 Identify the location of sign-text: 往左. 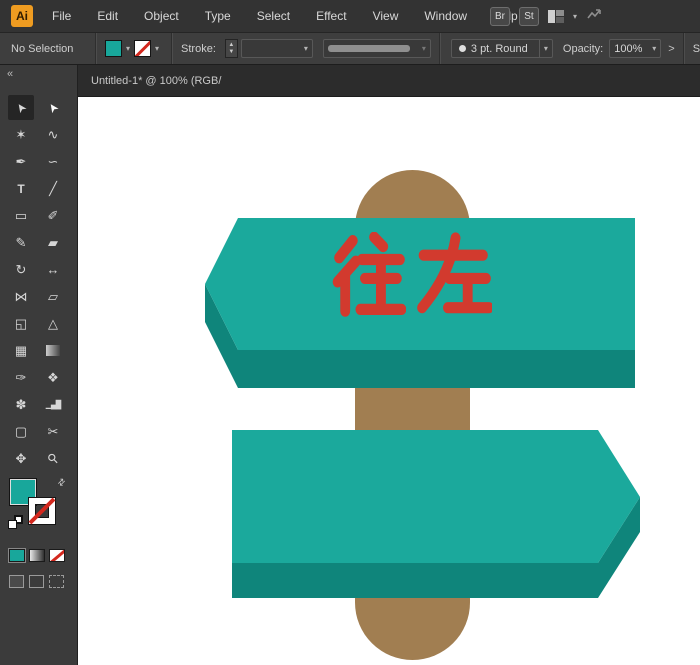
(416, 274).